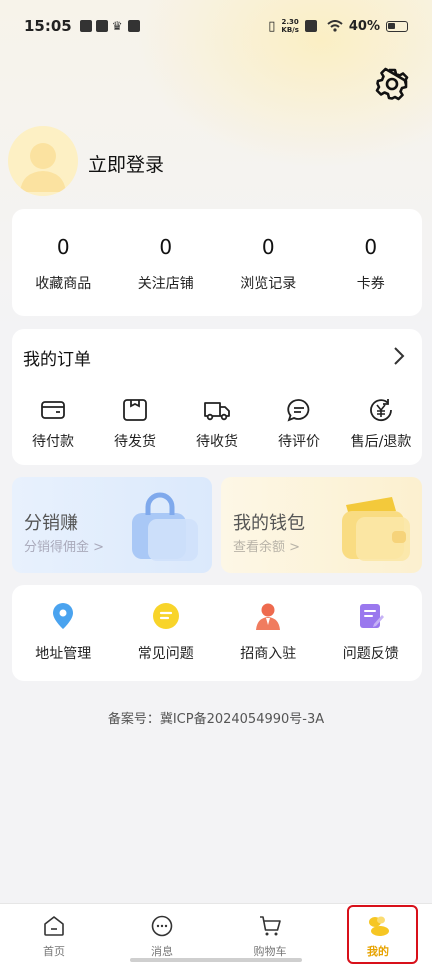 The width and height of the screenshot is (432, 964). Describe the element at coordinates (216, 26) in the screenshot. I see `status-bar: 15:05 ♛ ▯ 2.30 KB/s 40%` at that location.